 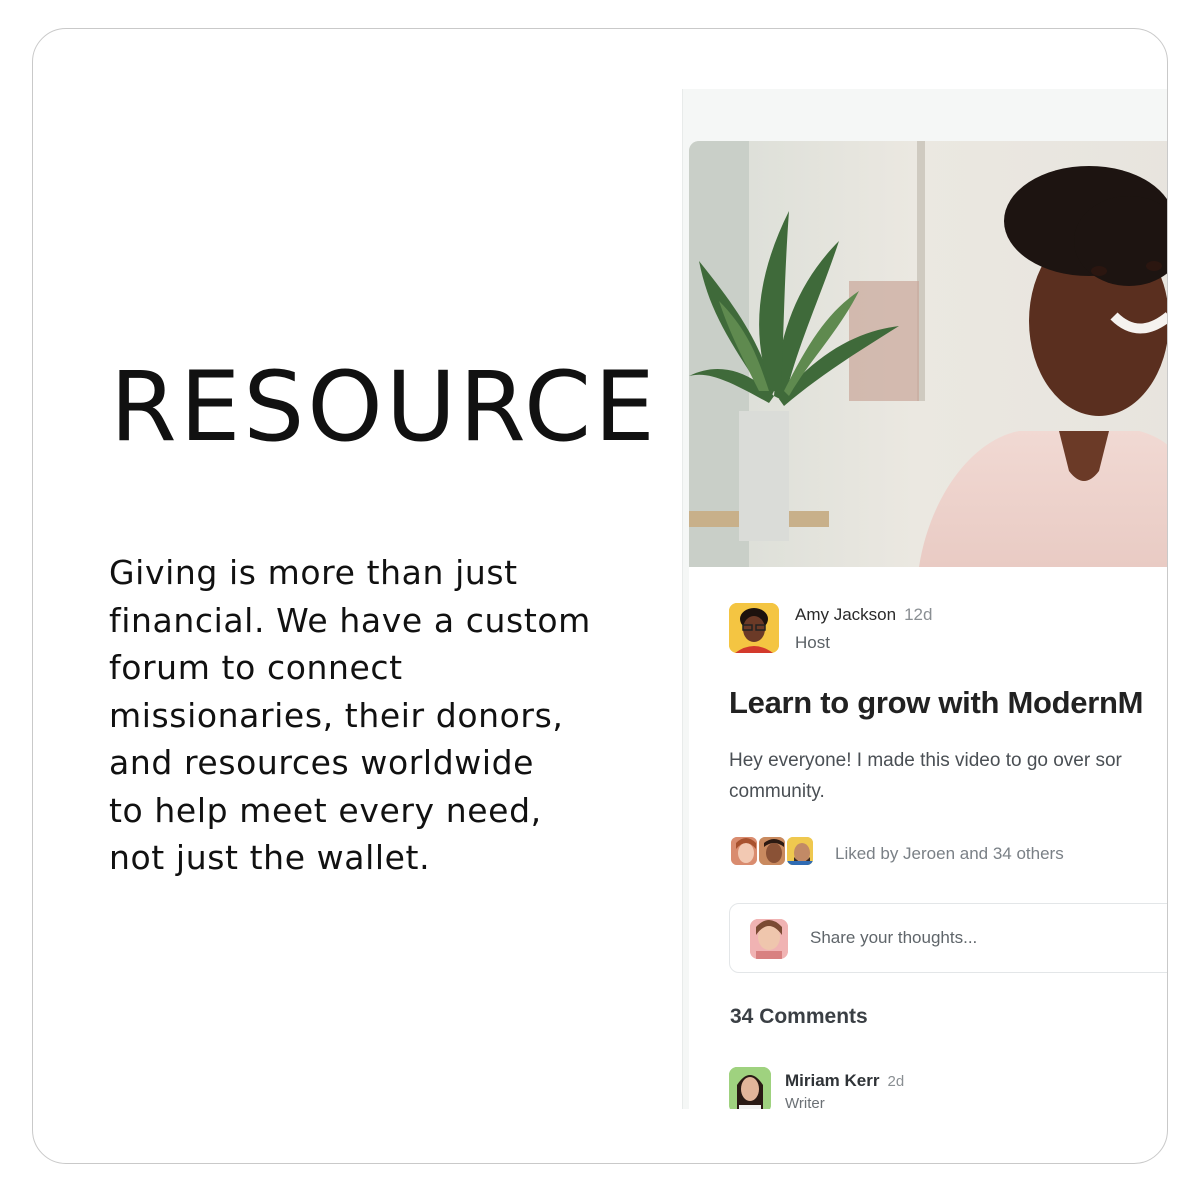 What do you see at coordinates (812, 642) in the screenshot?
I see `author-role: Host` at bounding box center [812, 642].